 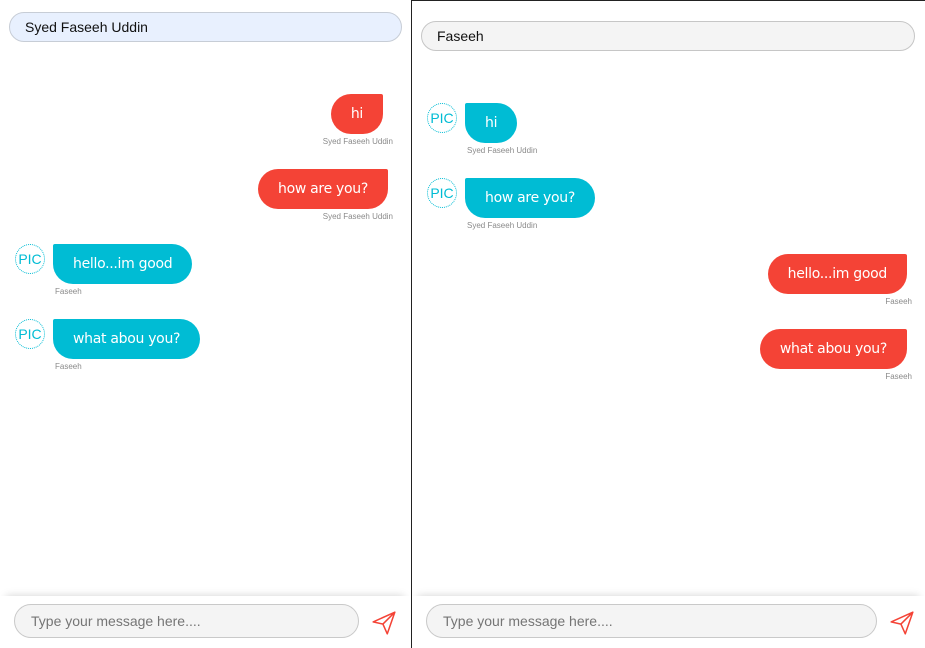 I want to click on message-received: PIC what abou you? Faseeh, so click(x=108, y=345).